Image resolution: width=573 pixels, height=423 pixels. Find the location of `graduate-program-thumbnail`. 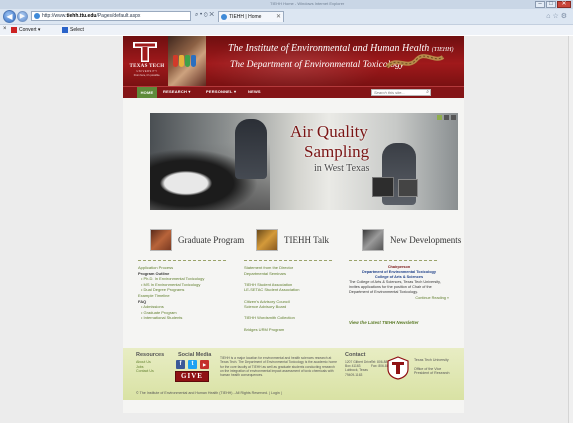

graduate-program-thumbnail is located at coordinates (161, 240).